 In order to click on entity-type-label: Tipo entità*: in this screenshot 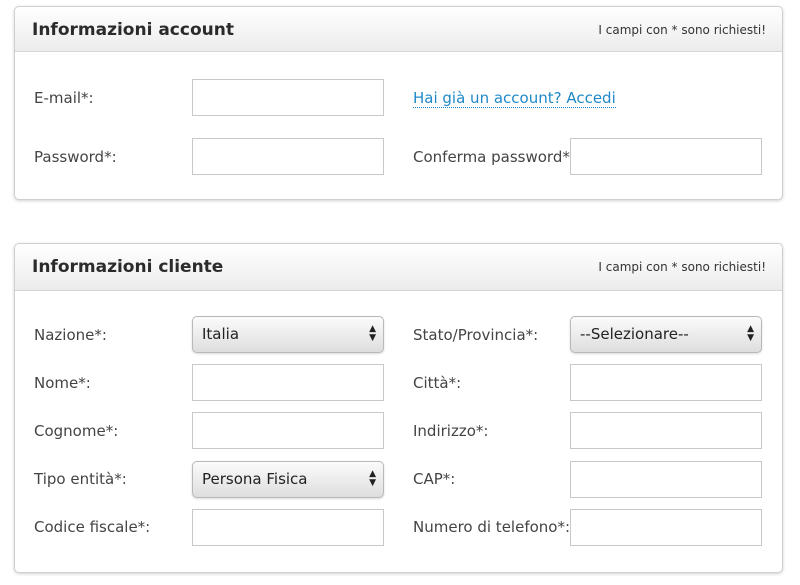, I will do `click(80, 479)`.